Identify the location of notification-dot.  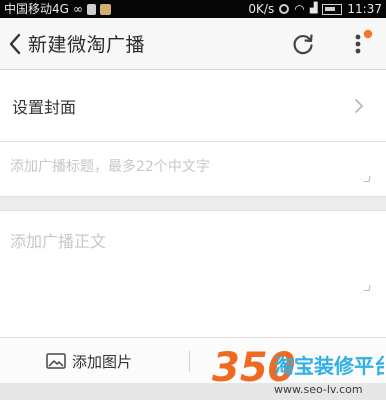
(368, 34).